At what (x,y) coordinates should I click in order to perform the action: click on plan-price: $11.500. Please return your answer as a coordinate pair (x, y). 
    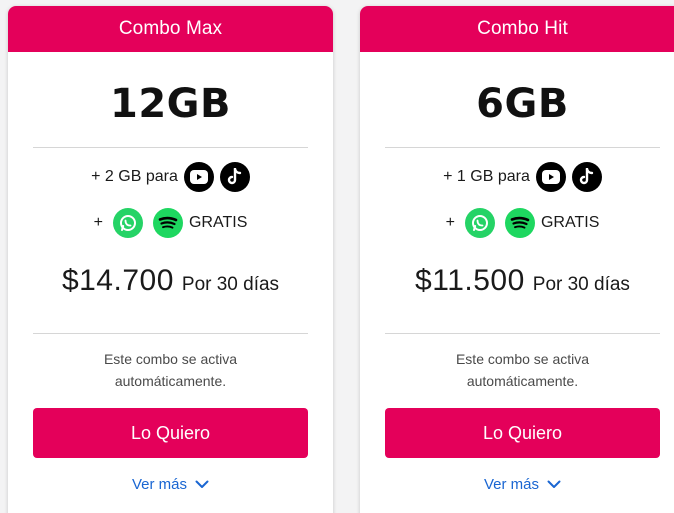
    Looking at the image, I should click on (470, 280).